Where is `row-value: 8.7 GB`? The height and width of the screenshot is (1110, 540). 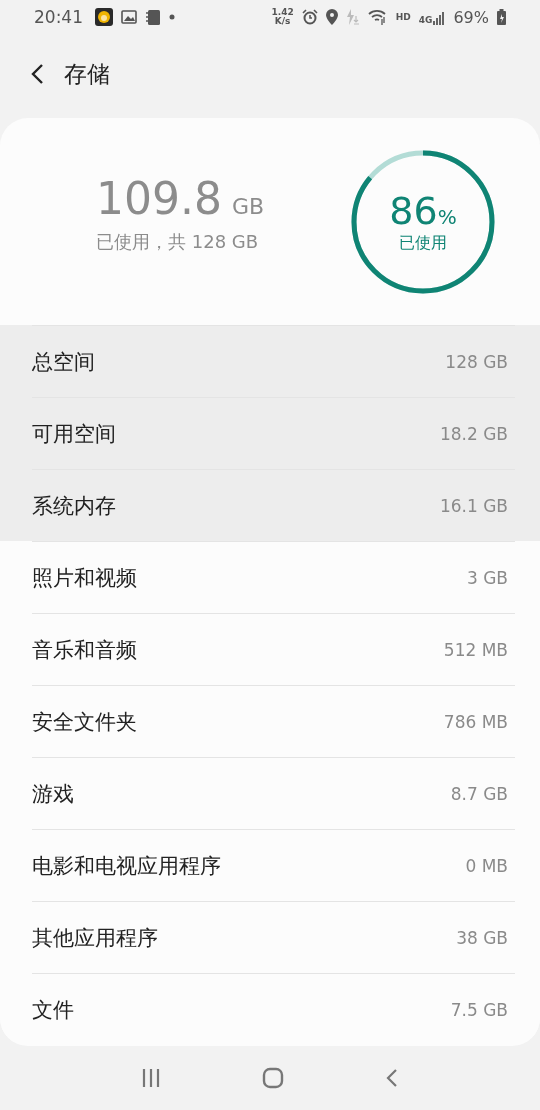 row-value: 8.7 GB is located at coordinates (479, 793).